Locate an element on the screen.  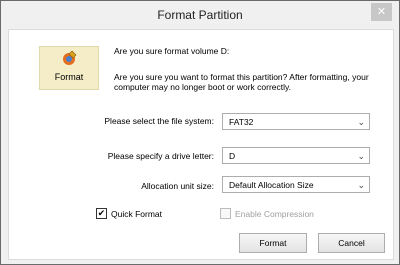
cancel-button: Cancel is located at coordinates (351, 243).